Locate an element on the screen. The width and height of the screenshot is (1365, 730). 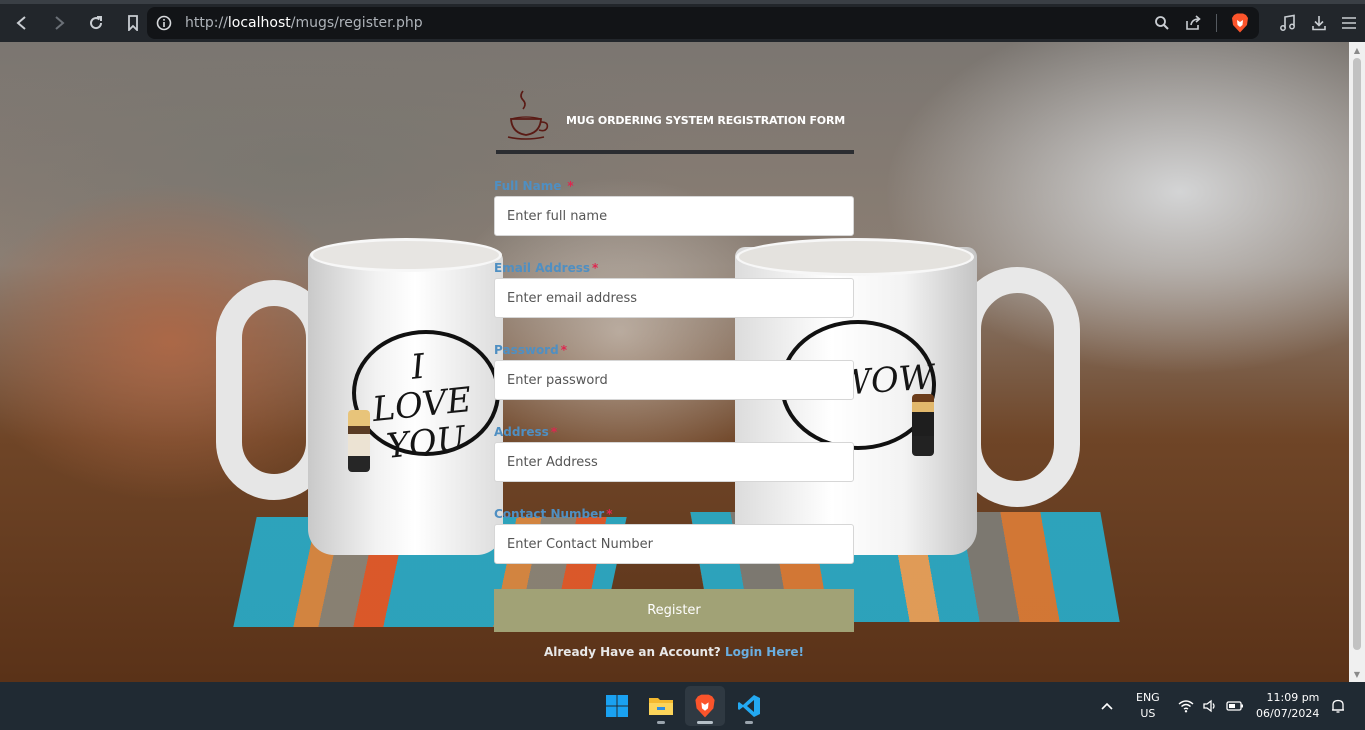
brave-browser-button is located at coordinates (705, 706).